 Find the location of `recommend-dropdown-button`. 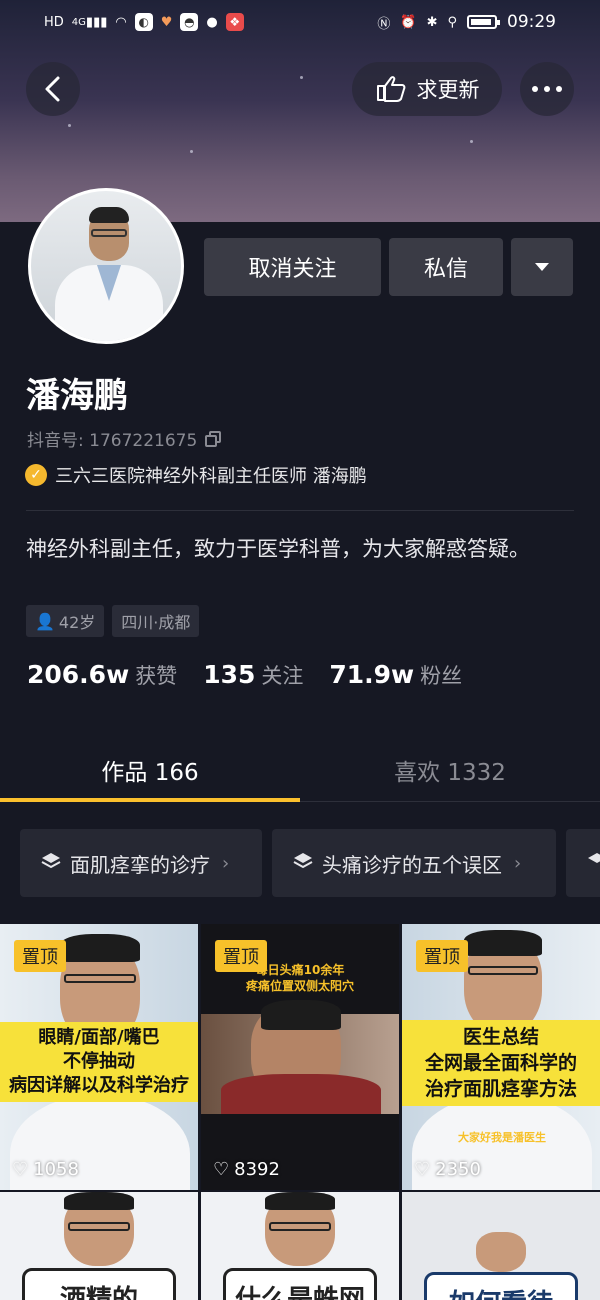

recommend-dropdown-button is located at coordinates (542, 267).